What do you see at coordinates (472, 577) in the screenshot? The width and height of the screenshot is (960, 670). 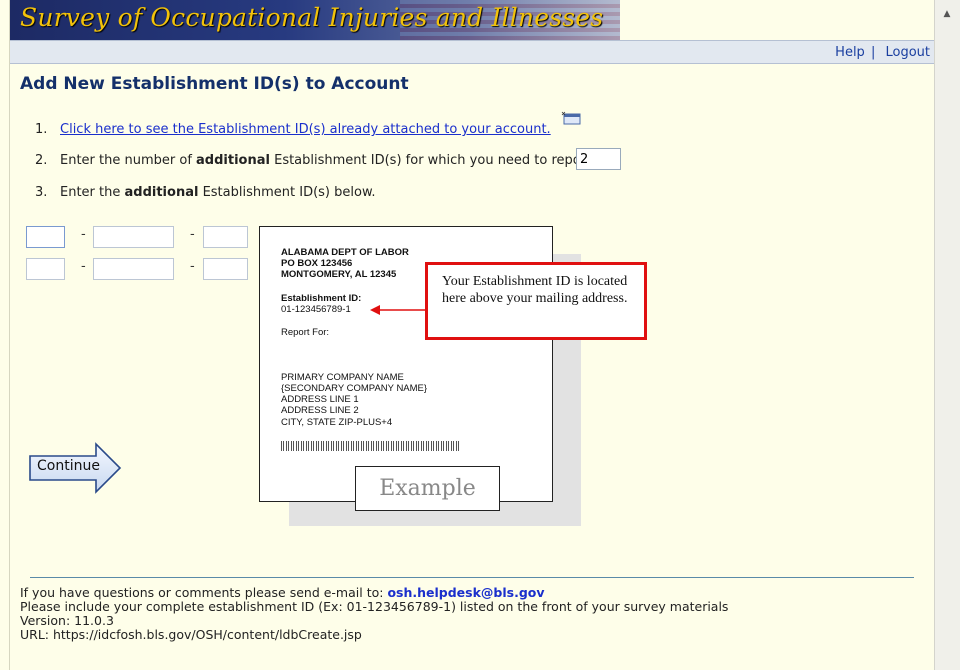 I see `footer-divider` at bounding box center [472, 577].